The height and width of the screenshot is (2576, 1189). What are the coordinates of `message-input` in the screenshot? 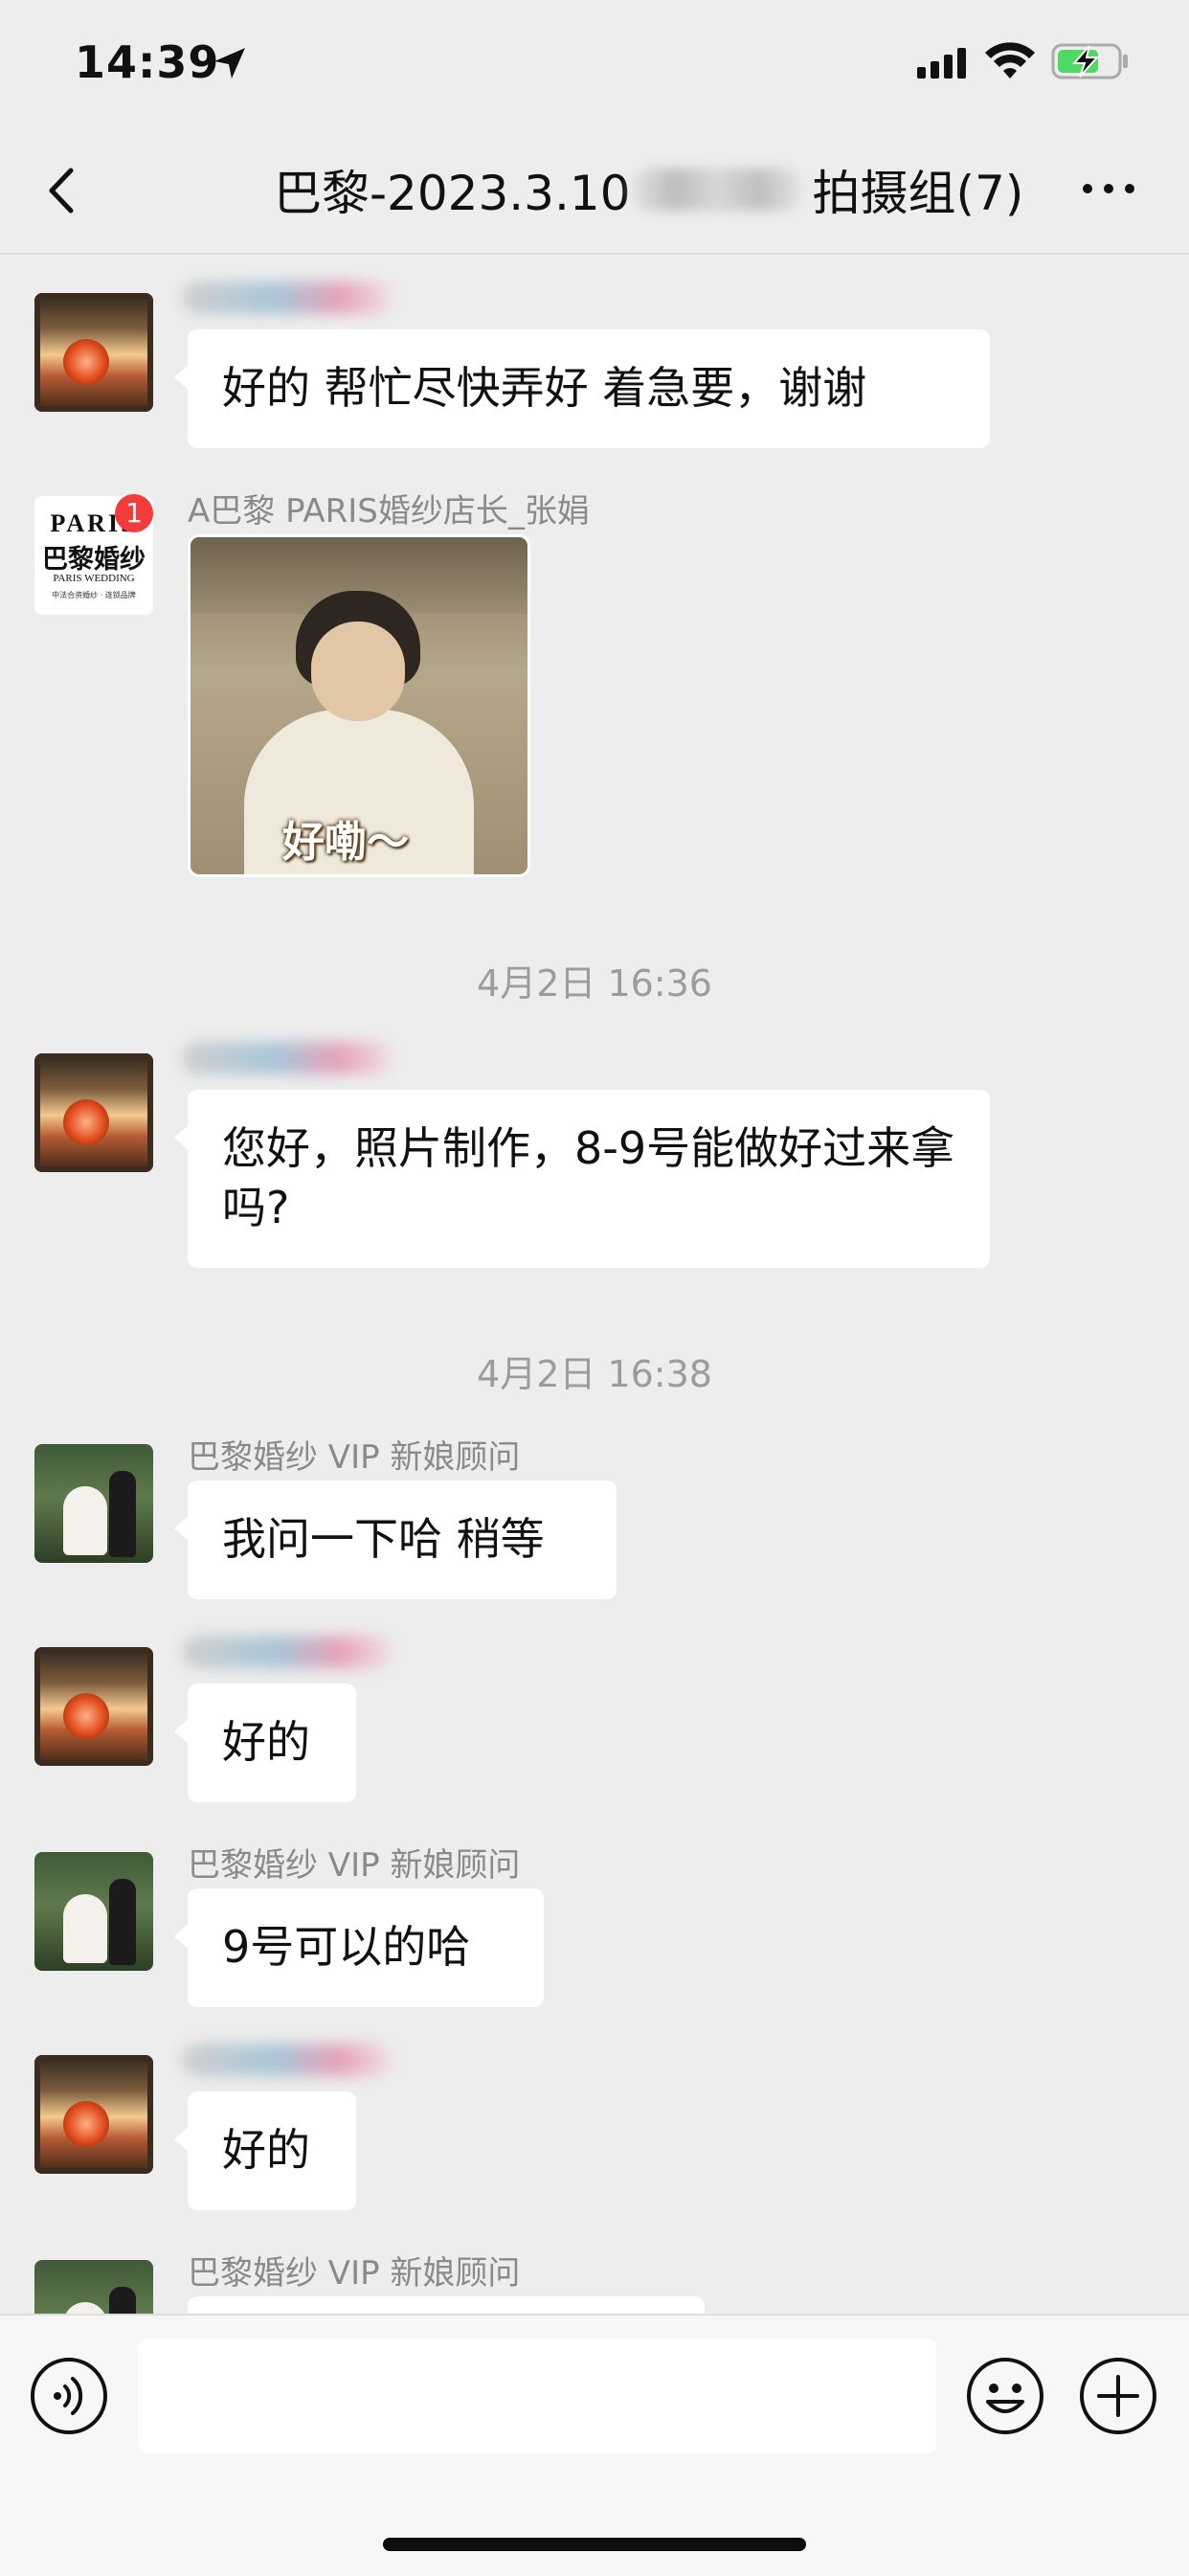 It's located at (537, 2396).